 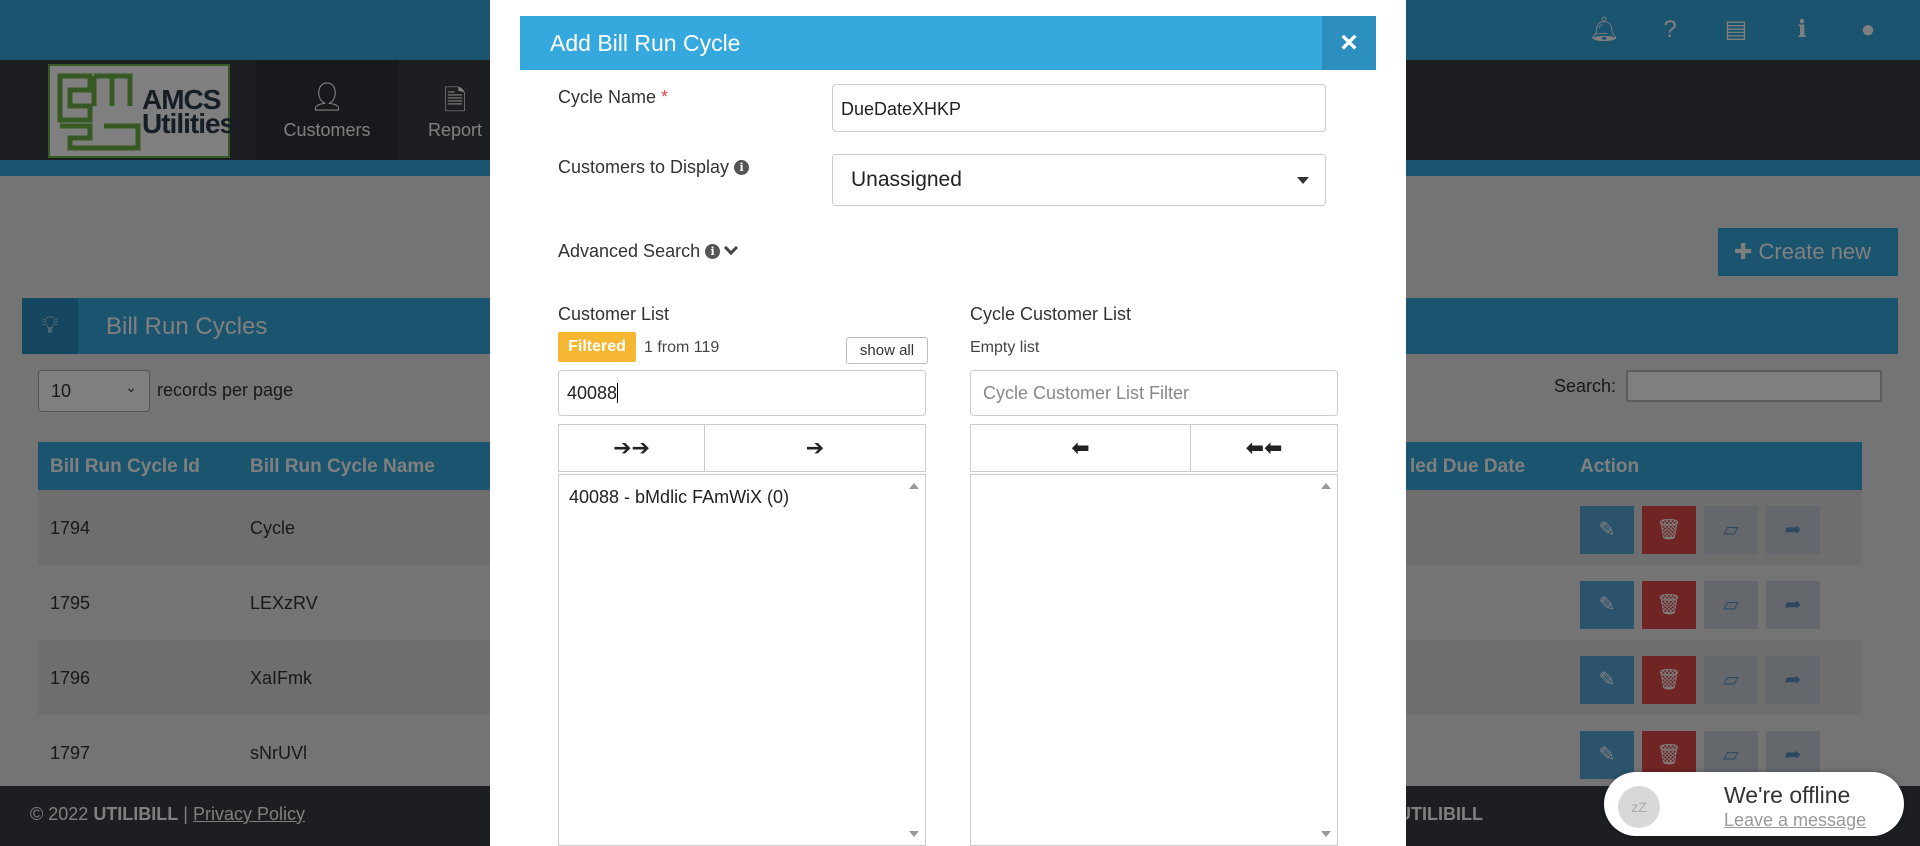 I want to click on move-right-button: ➔, so click(x=815, y=448).